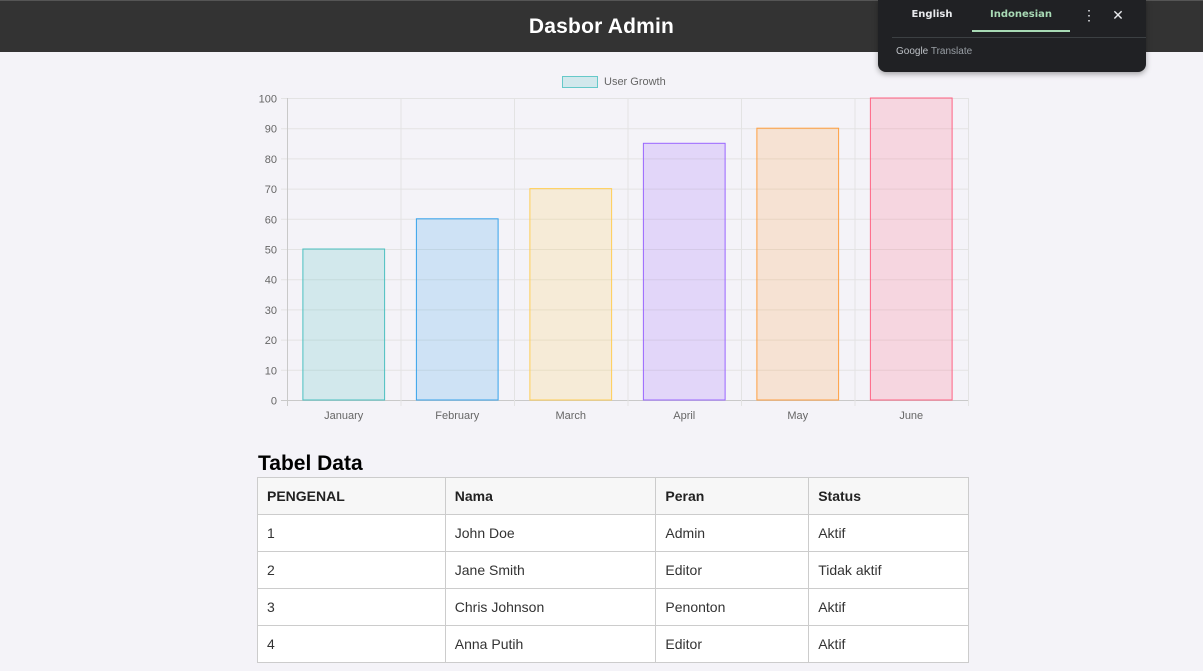 The width and height of the screenshot is (1203, 671). I want to click on y-tick-label: 20, so click(271, 341).